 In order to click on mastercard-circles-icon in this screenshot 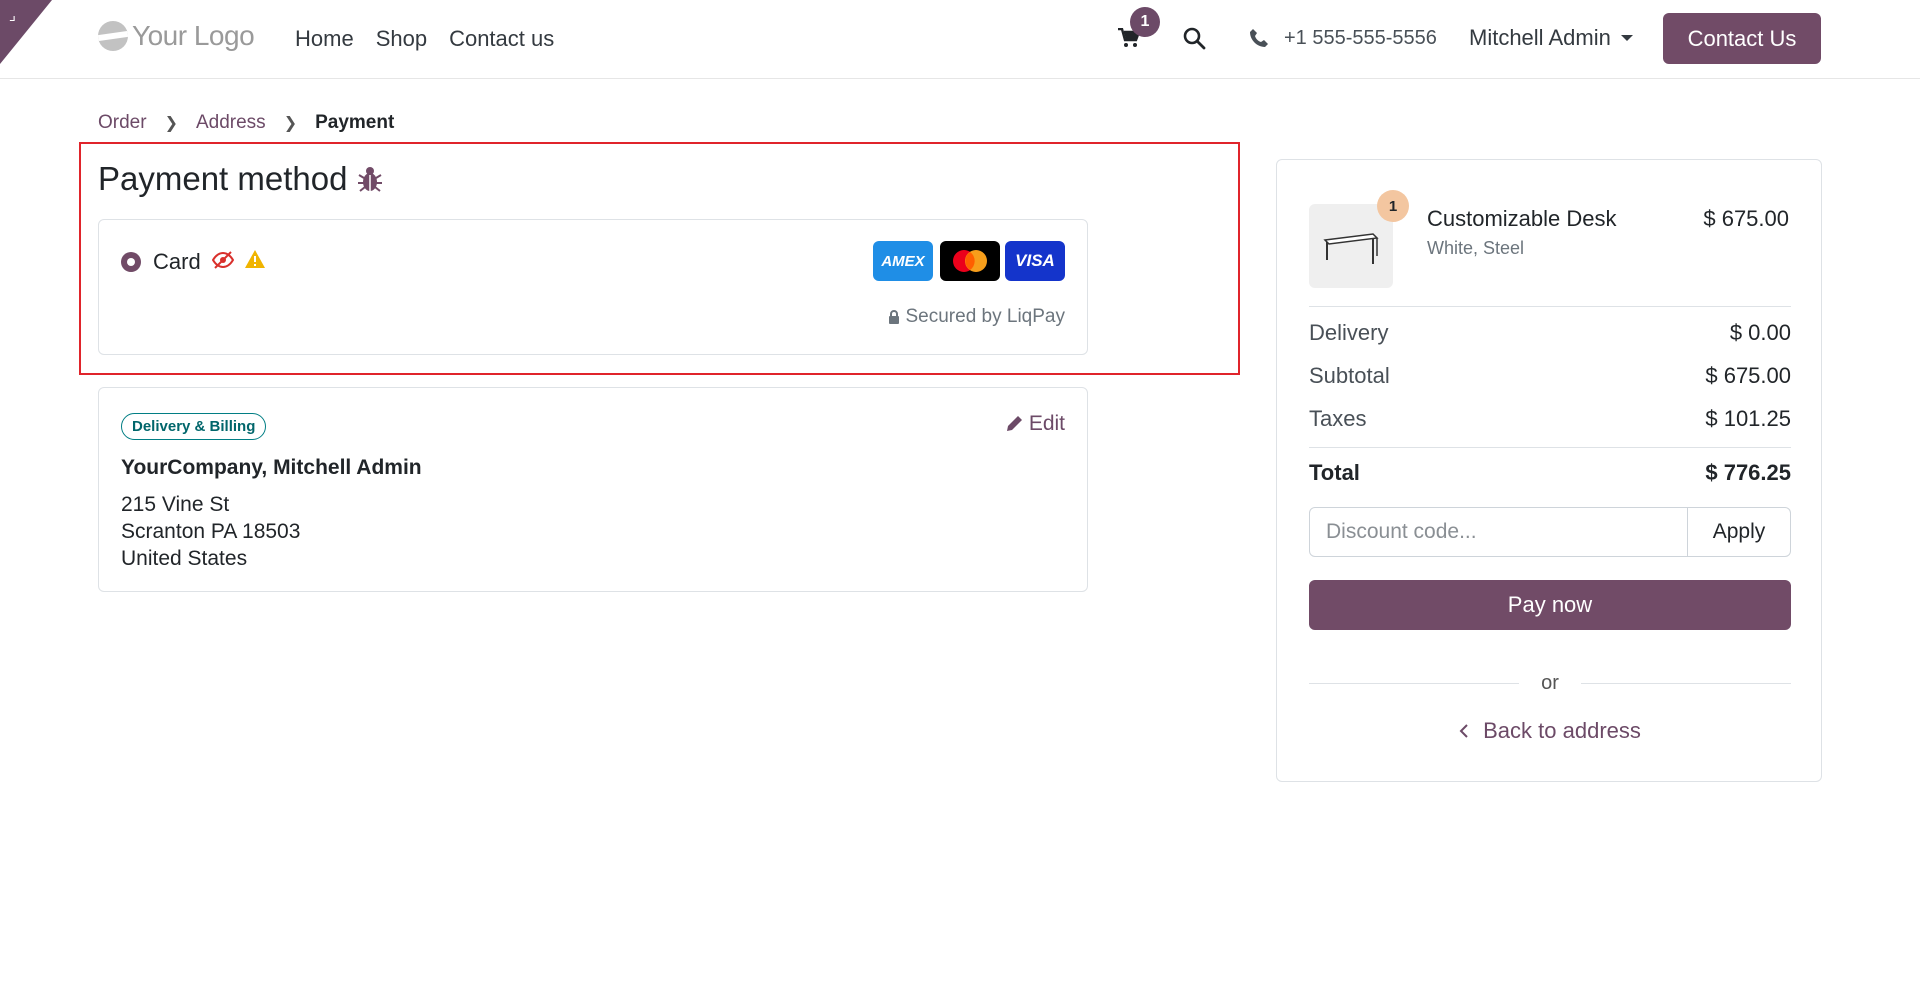, I will do `click(970, 261)`.